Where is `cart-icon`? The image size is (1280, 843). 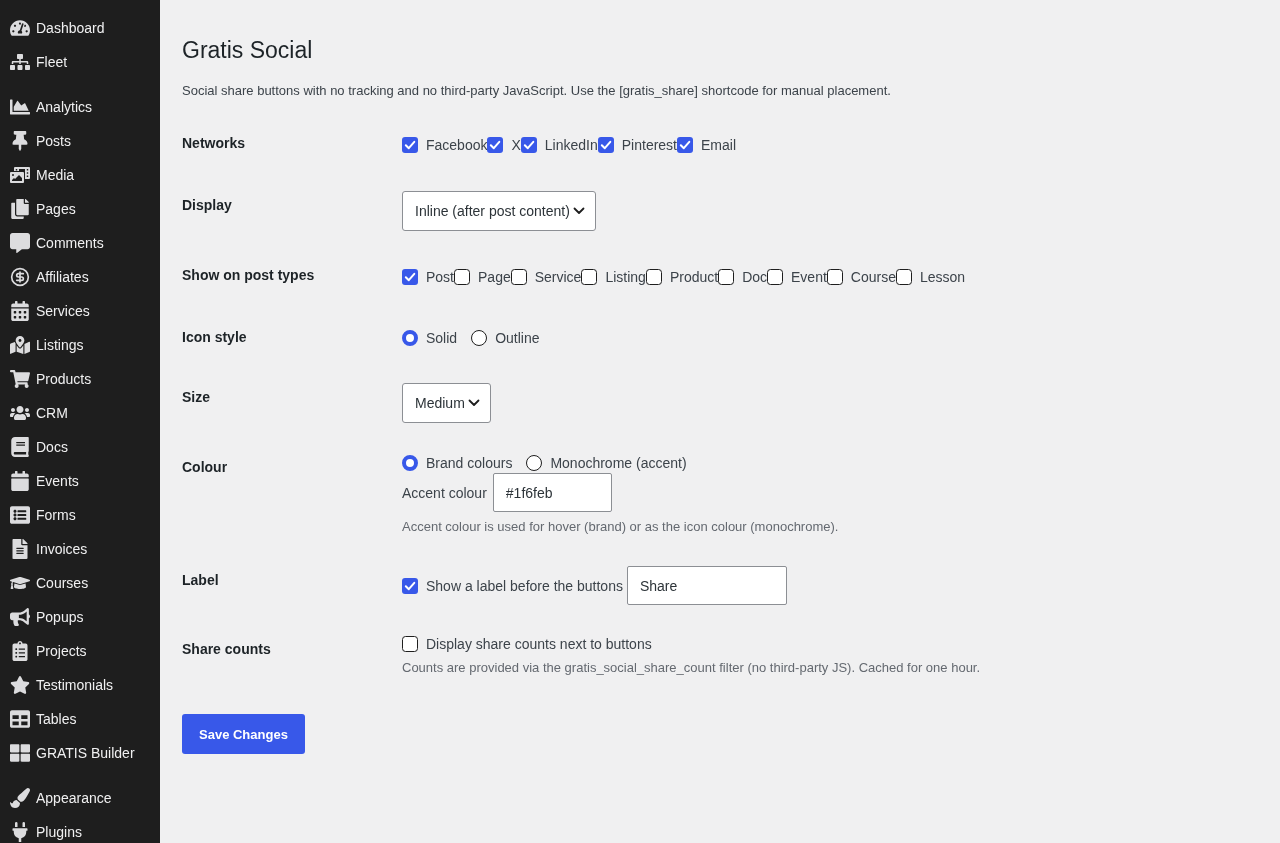 cart-icon is located at coordinates (20, 379).